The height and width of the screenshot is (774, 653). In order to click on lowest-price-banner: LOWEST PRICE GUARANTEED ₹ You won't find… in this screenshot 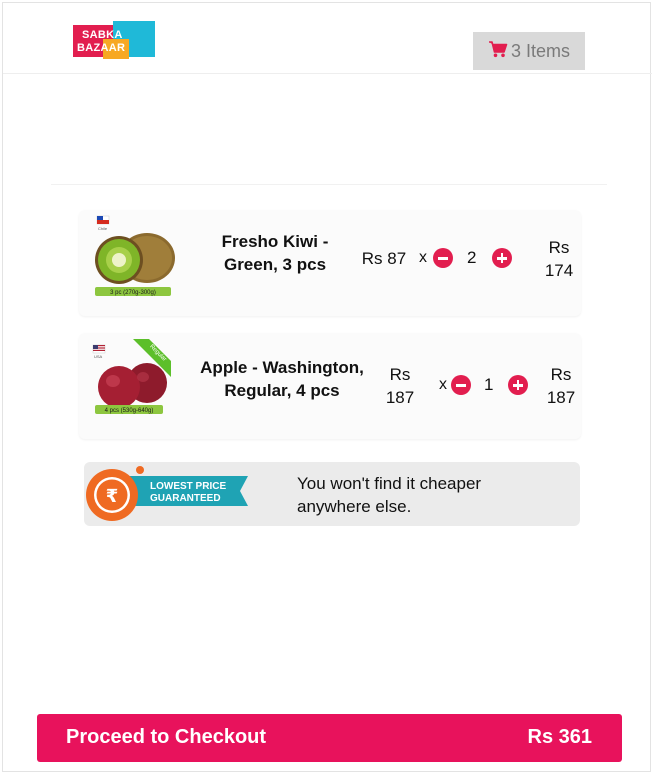, I will do `click(332, 494)`.